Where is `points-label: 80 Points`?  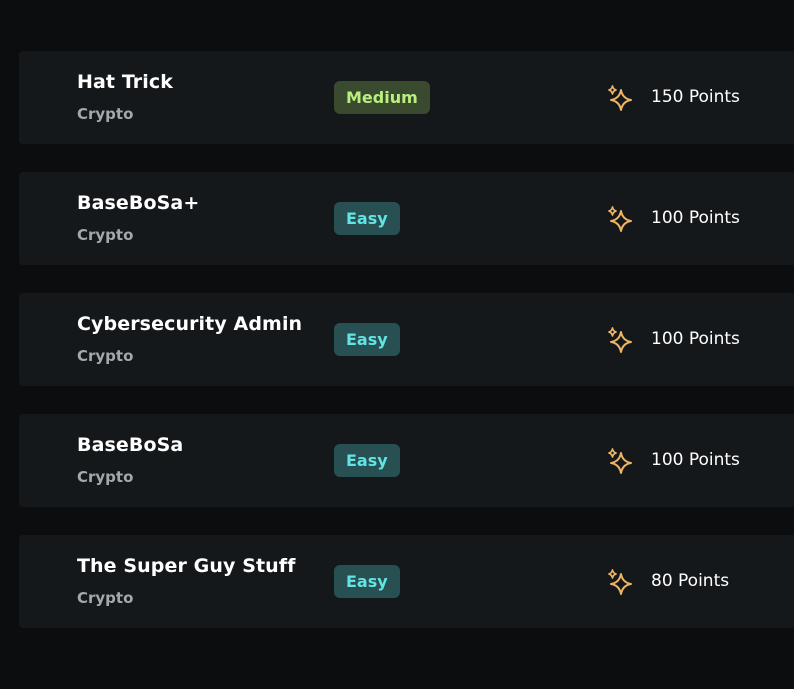 points-label: 80 Points is located at coordinates (690, 581).